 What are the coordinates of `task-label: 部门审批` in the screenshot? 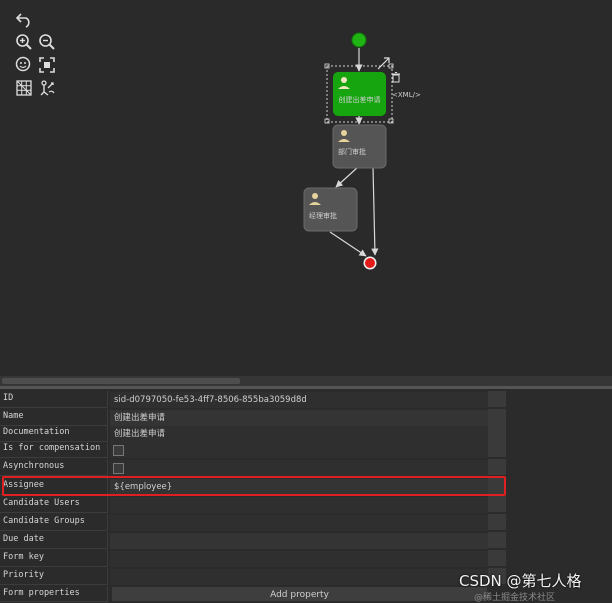 It's located at (352, 151).